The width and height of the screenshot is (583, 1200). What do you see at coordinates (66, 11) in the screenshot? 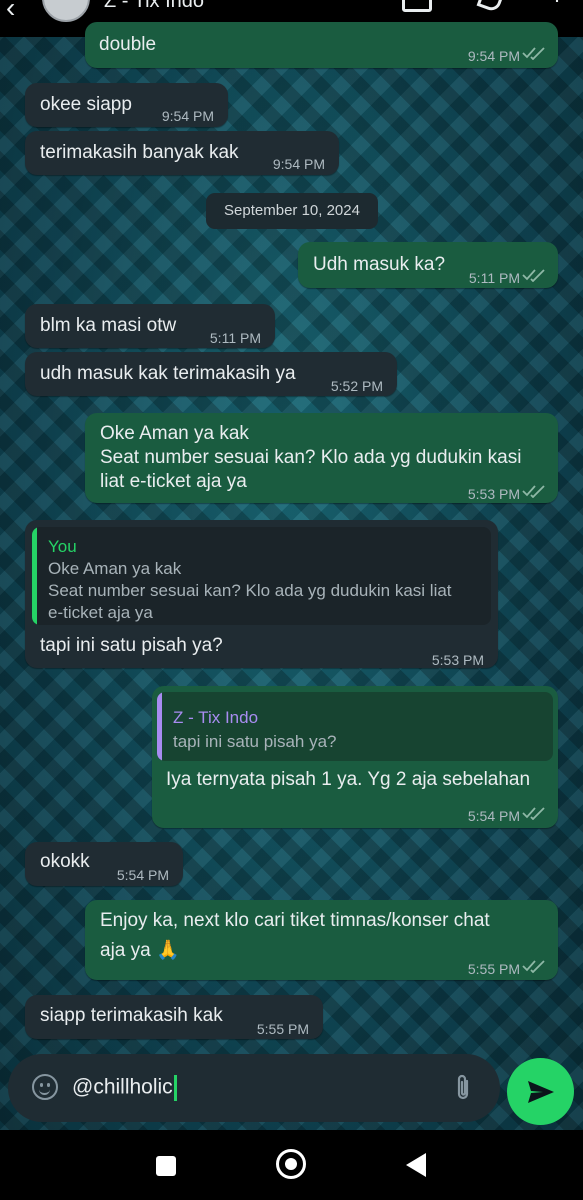
I see `contact-avatar` at bounding box center [66, 11].